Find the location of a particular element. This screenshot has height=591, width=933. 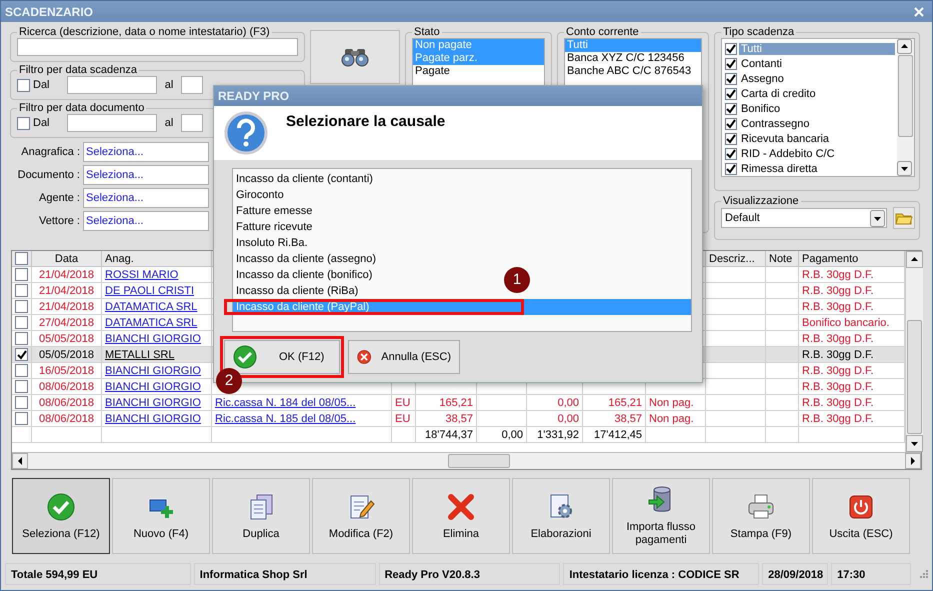

list-item: Incasso da cliente (assegno) is located at coordinates (306, 259).